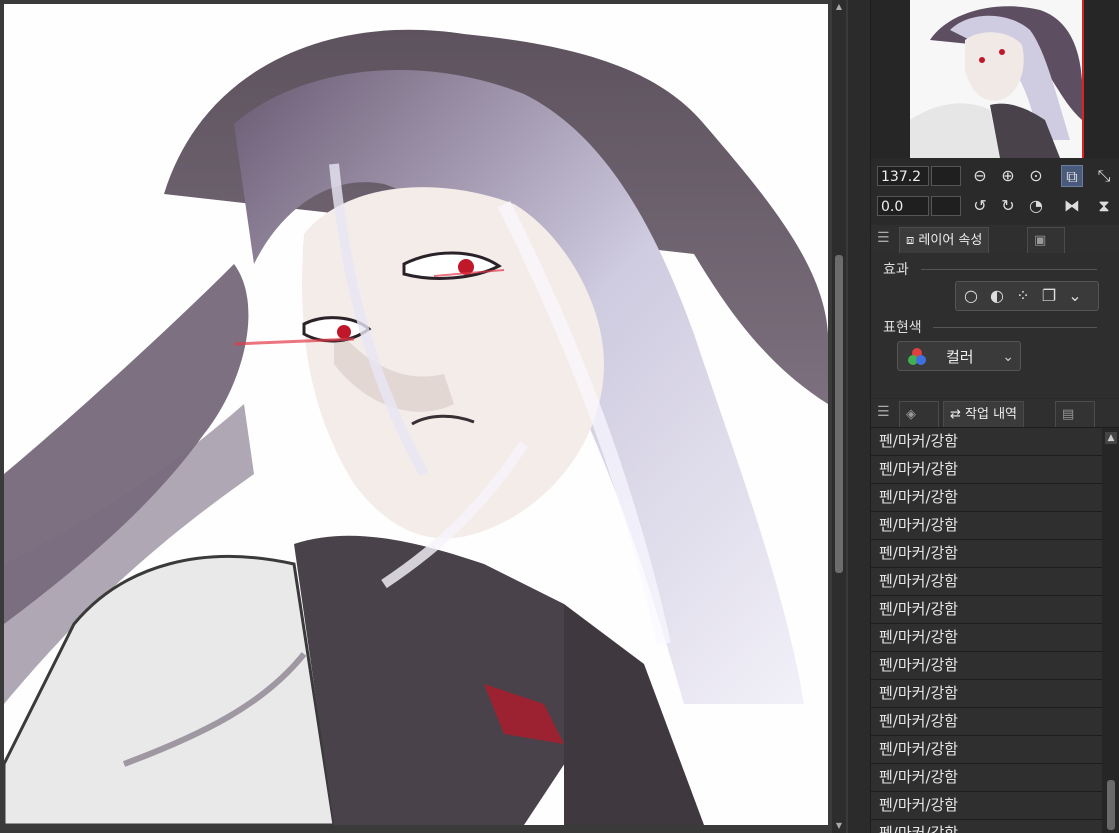 This screenshot has height=833, width=1119. What do you see at coordinates (1104, 206) in the screenshot?
I see `flip-vertical-icon: ⧗` at bounding box center [1104, 206].